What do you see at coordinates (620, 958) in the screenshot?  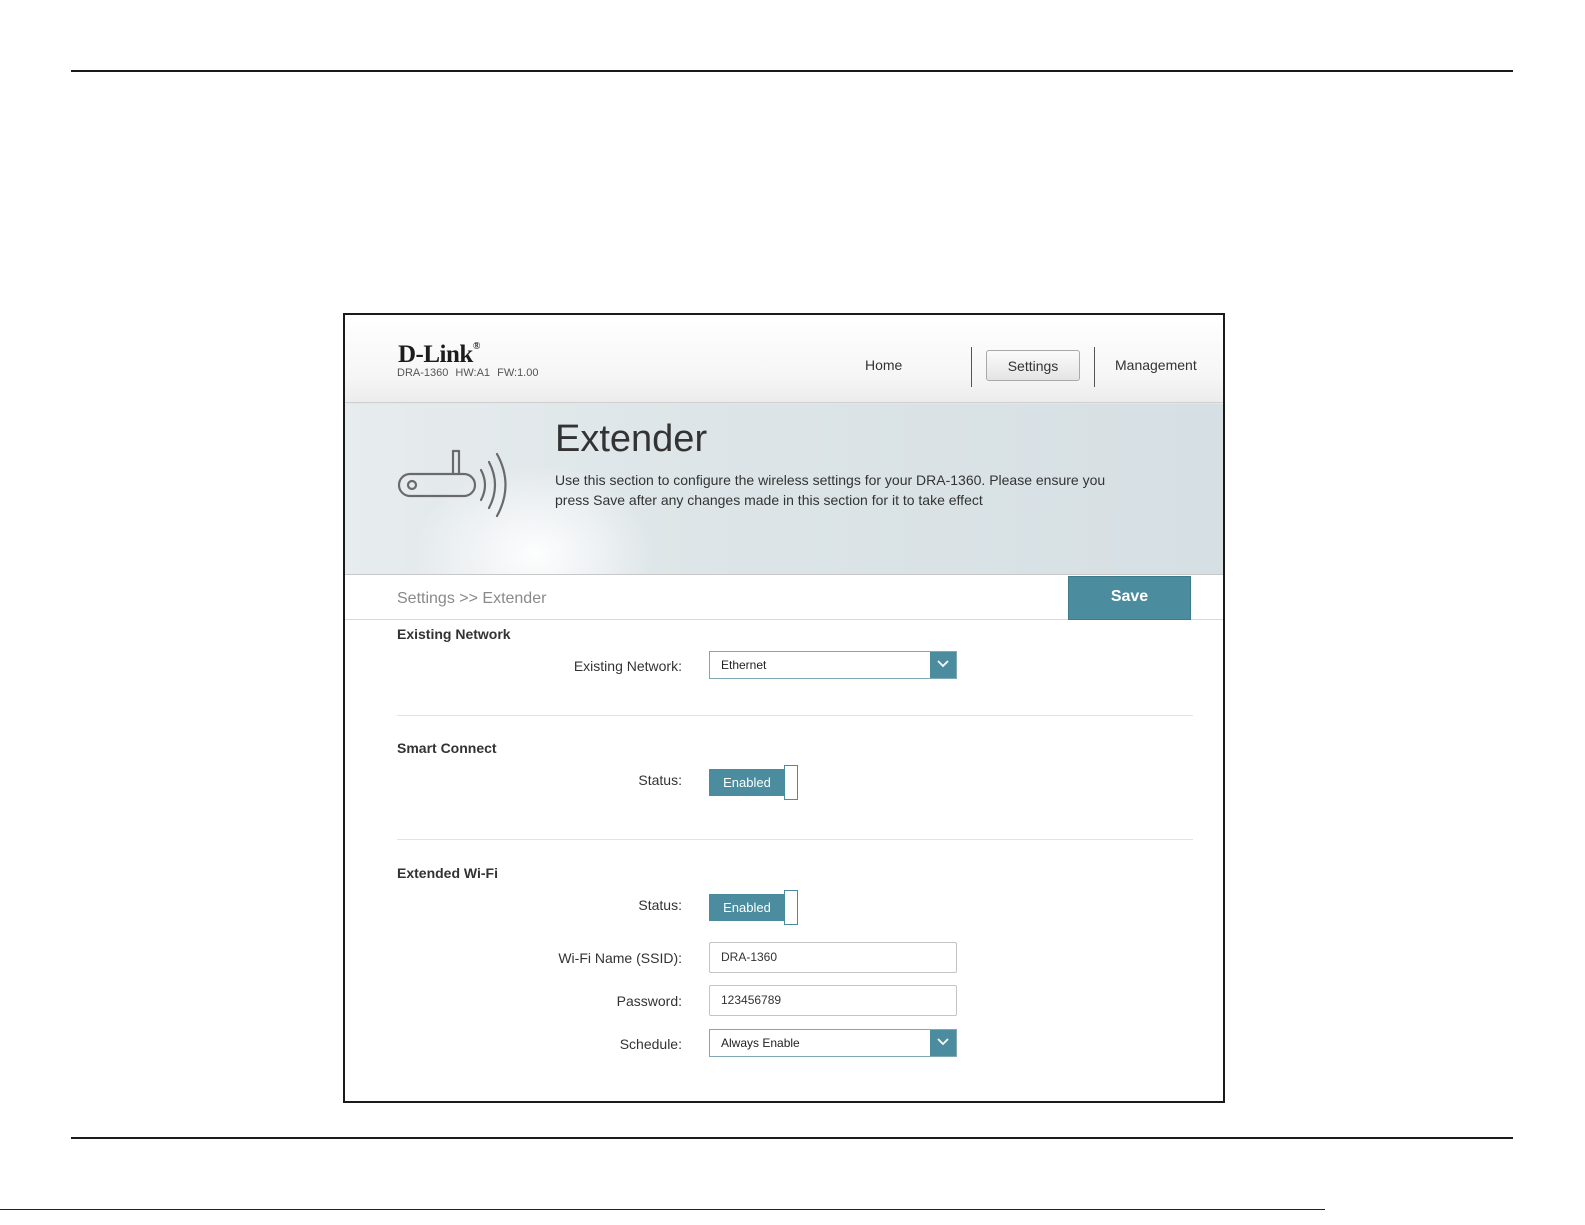 I see `ssid-label: Wi-Fi Name (SSID):` at bounding box center [620, 958].